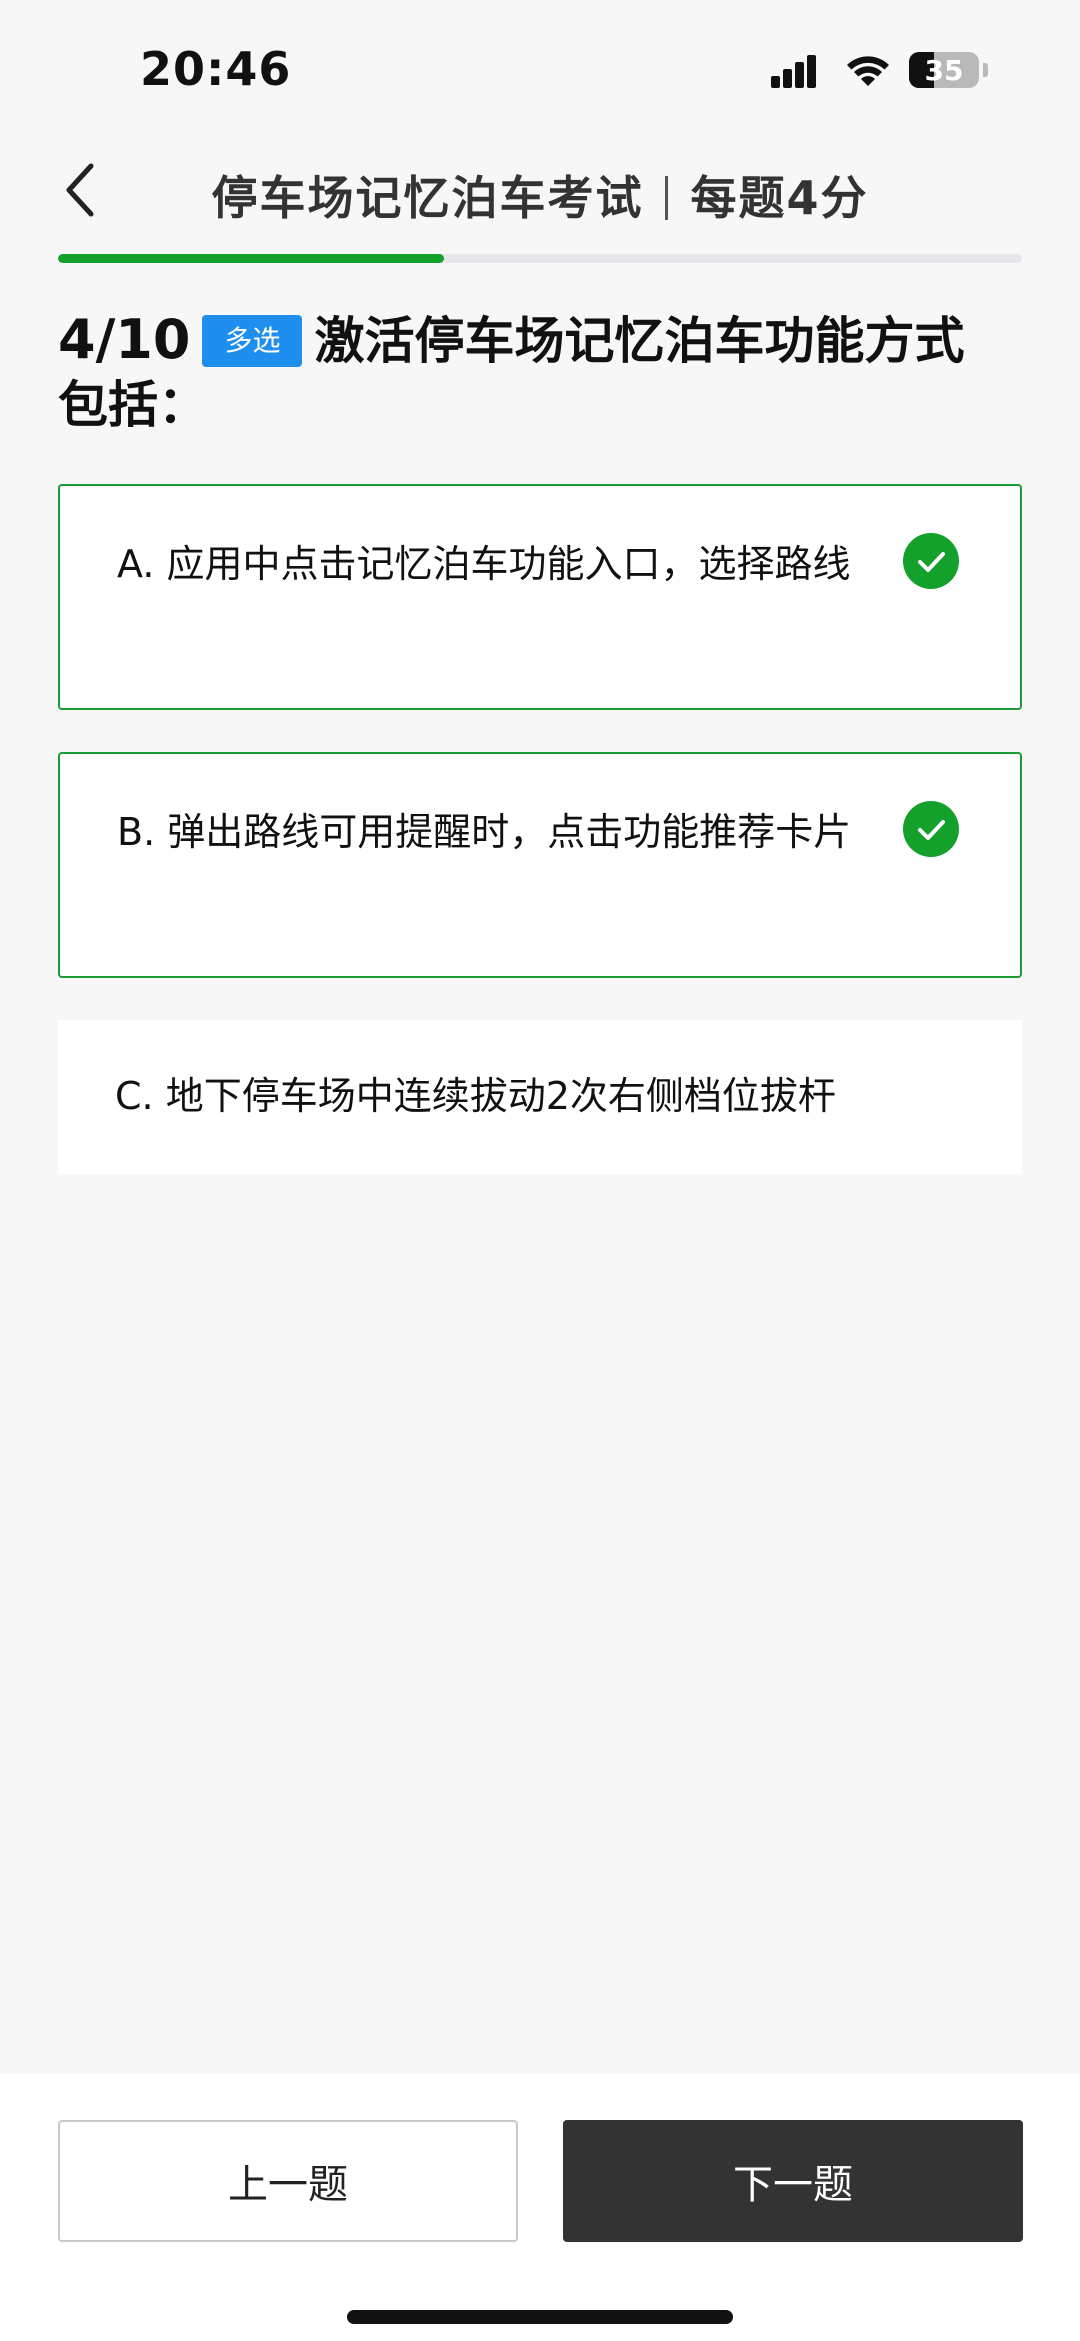  Describe the element at coordinates (427, 198) in the screenshot. I see `exam-title: 停车场记忆泊车考试` at that location.